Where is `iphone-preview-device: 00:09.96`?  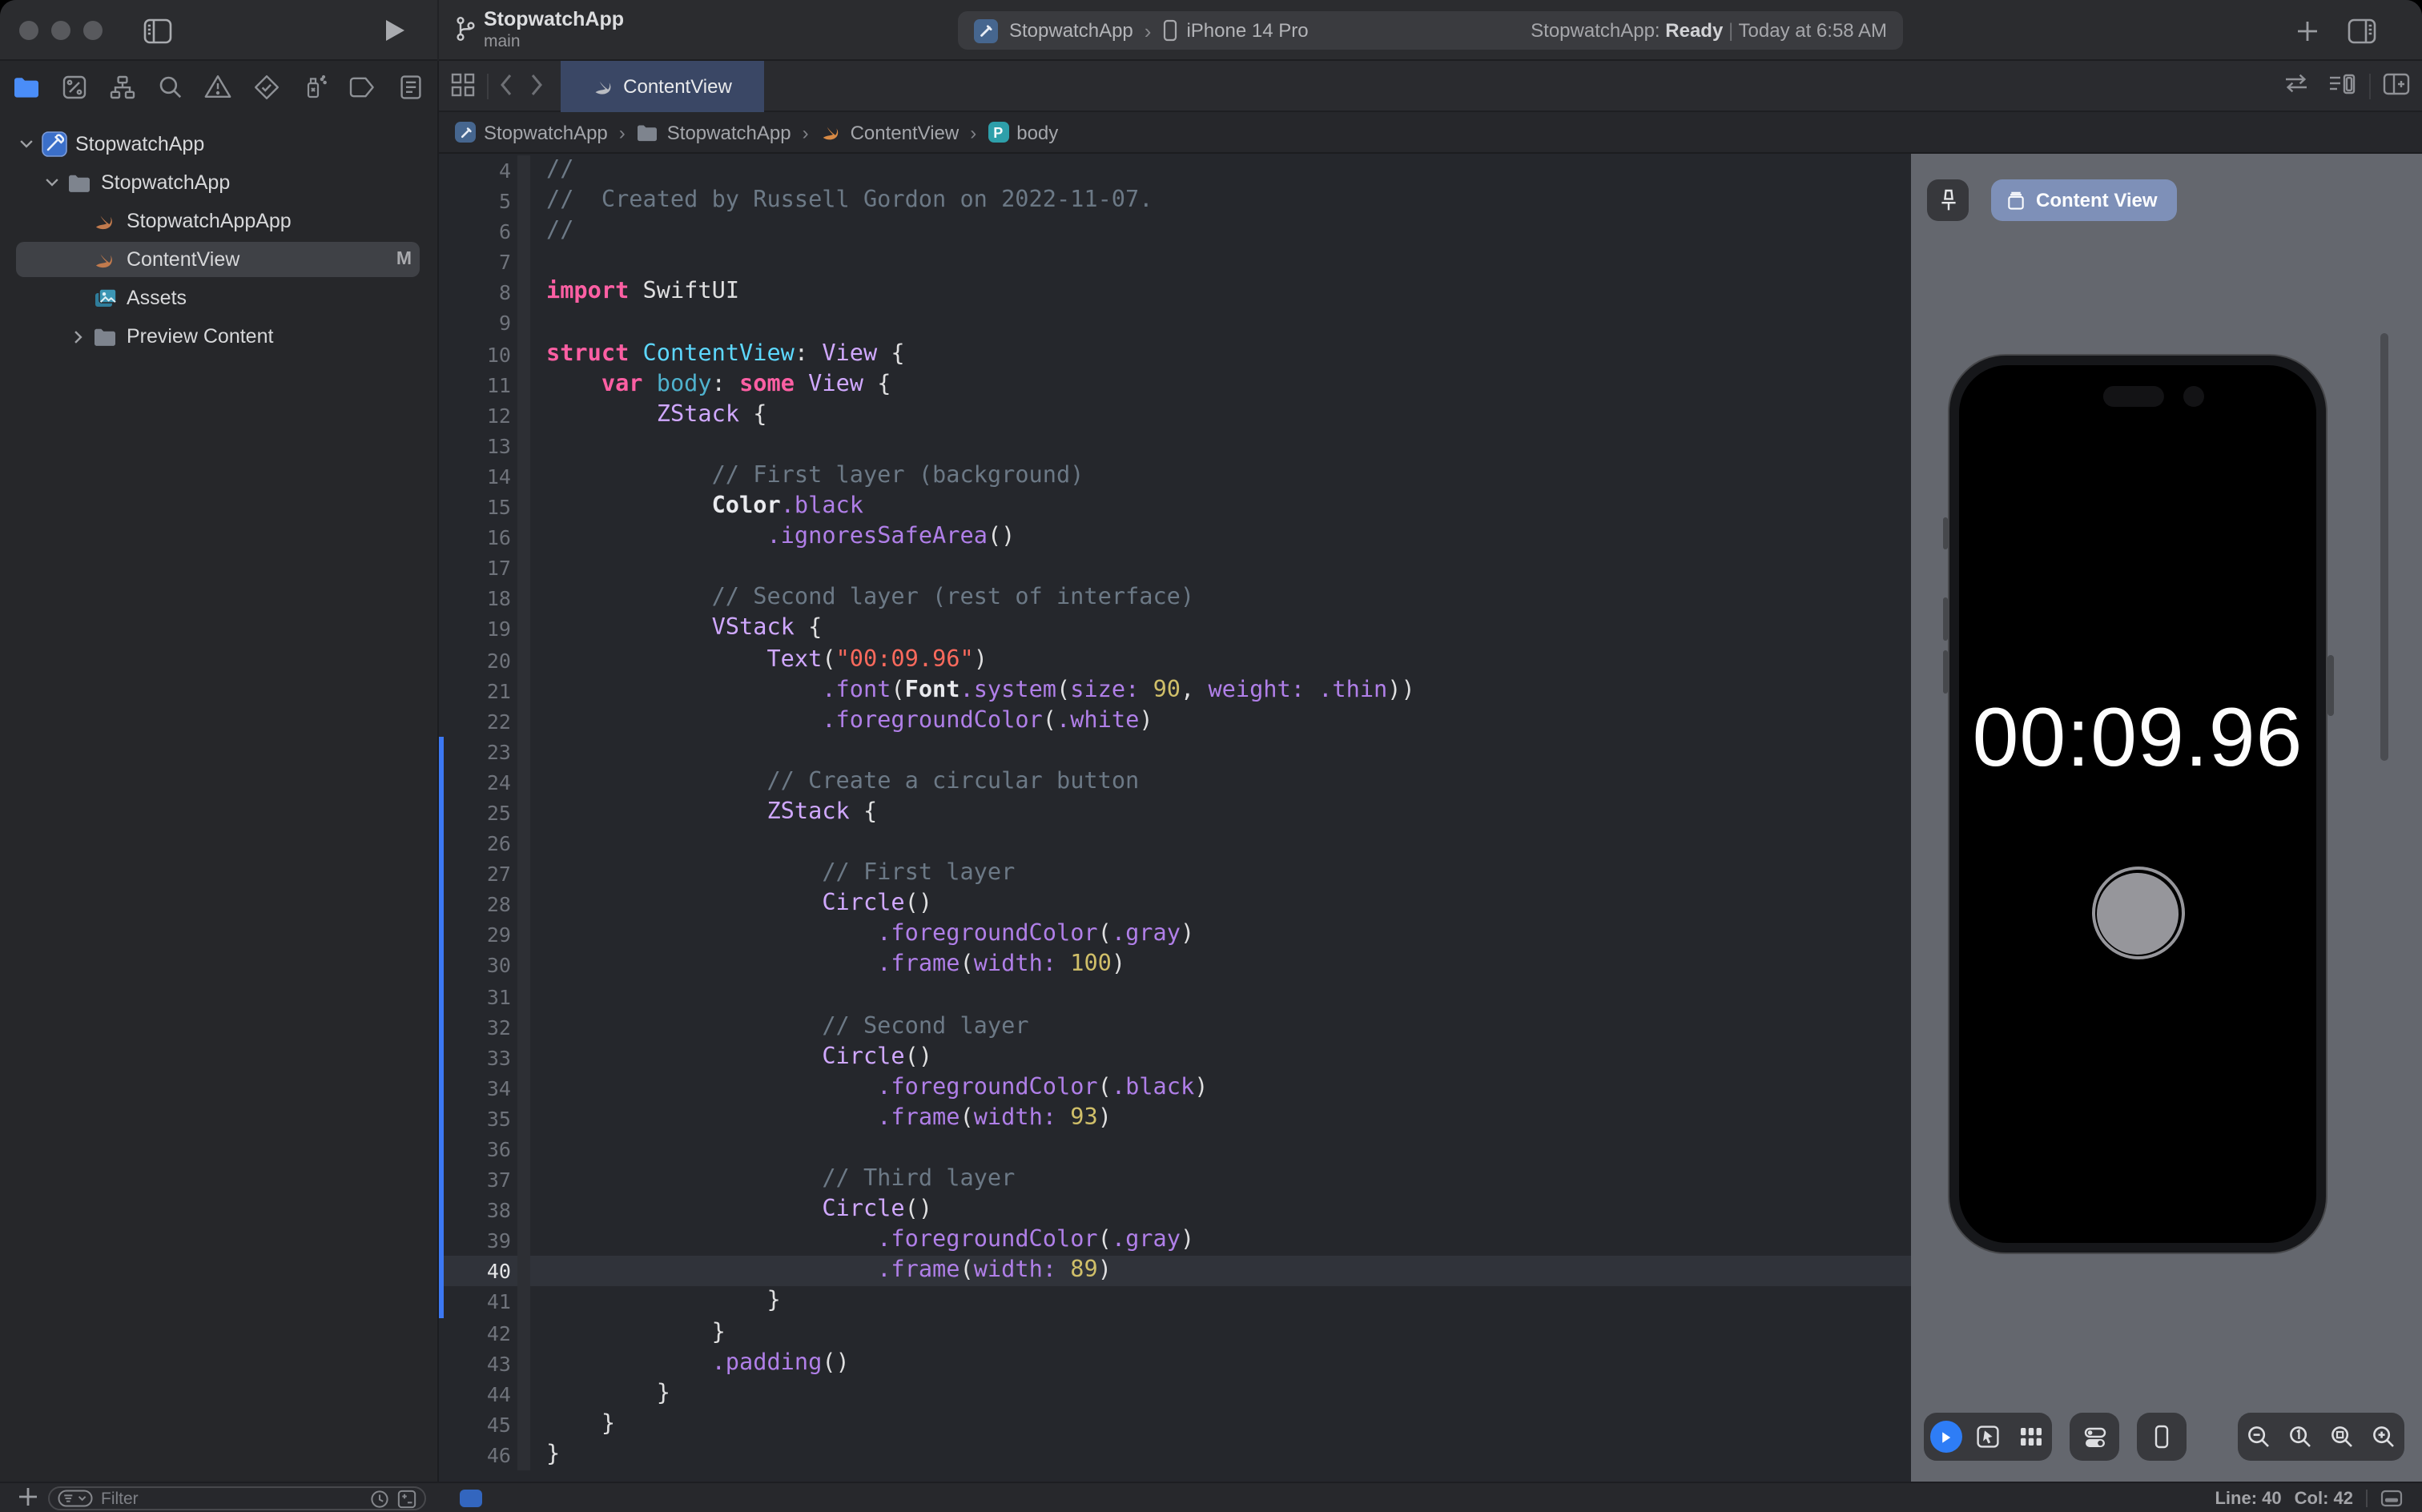 iphone-preview-device: 00:09.96 is located at coordinates (2137, 804).